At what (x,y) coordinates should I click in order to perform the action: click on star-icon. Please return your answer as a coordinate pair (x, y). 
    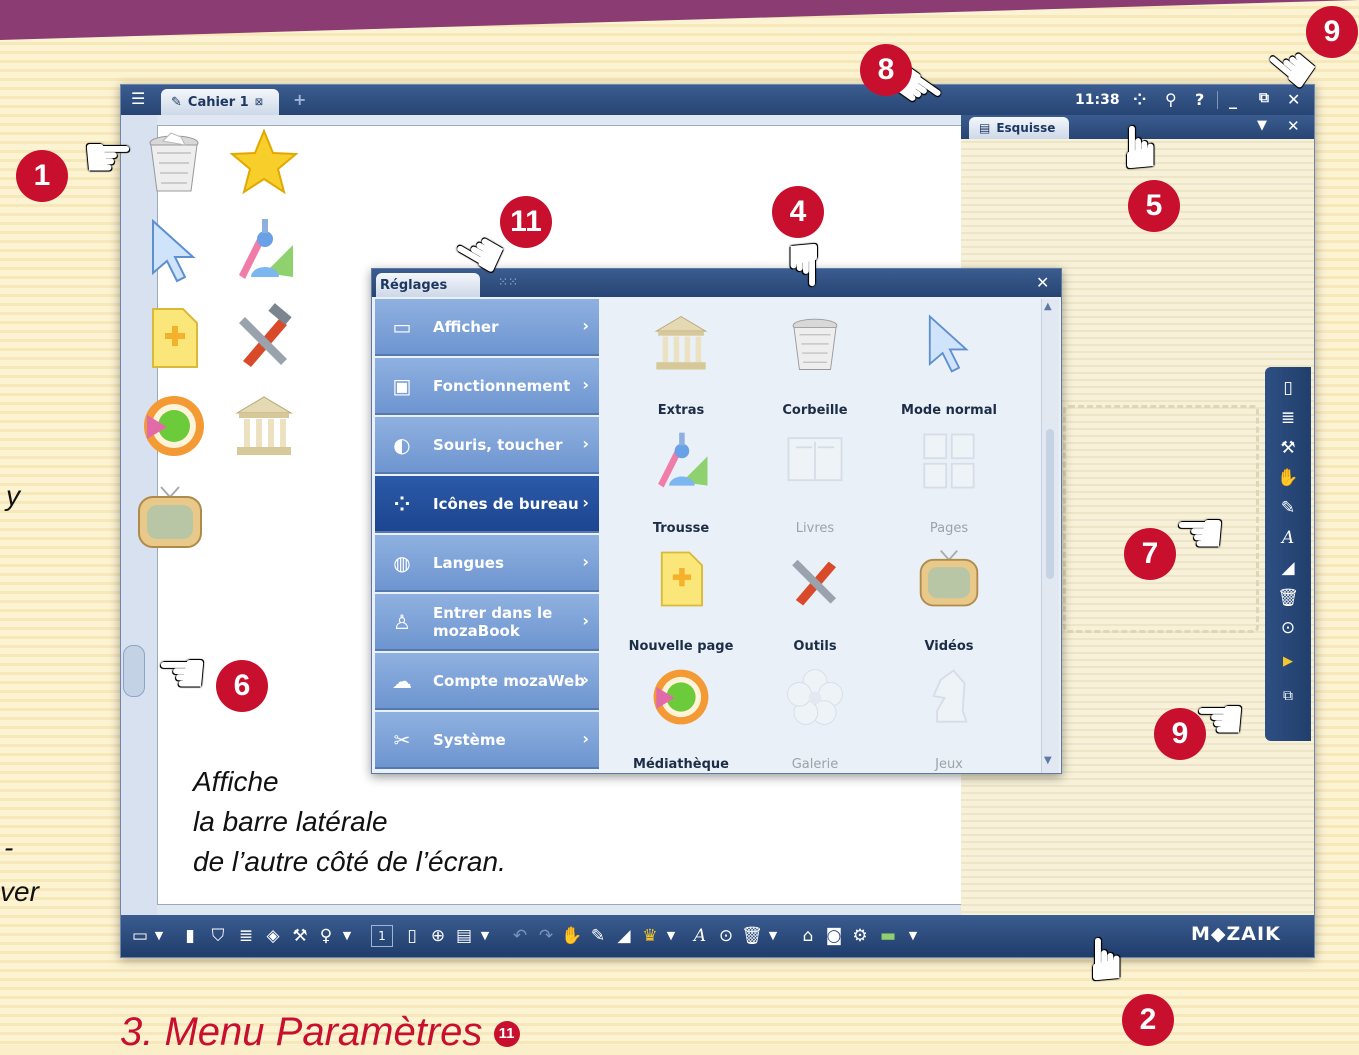
    Looking at the image, I should click on (264, 162).